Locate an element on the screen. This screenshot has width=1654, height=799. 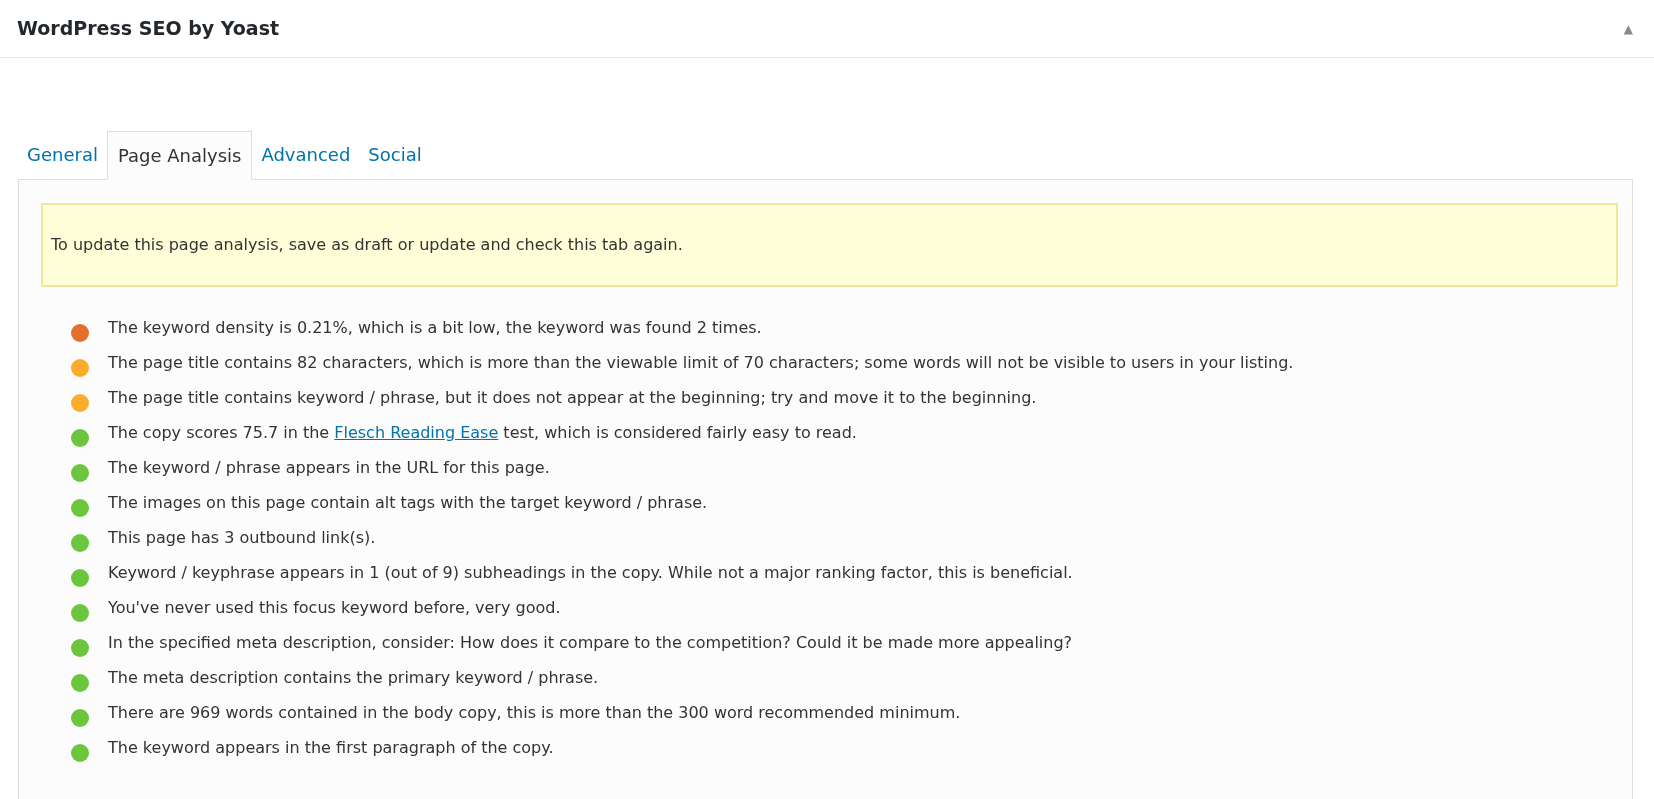
analysis-result: This page has 3 outbound link(s). is located at coordinates (242, 538).